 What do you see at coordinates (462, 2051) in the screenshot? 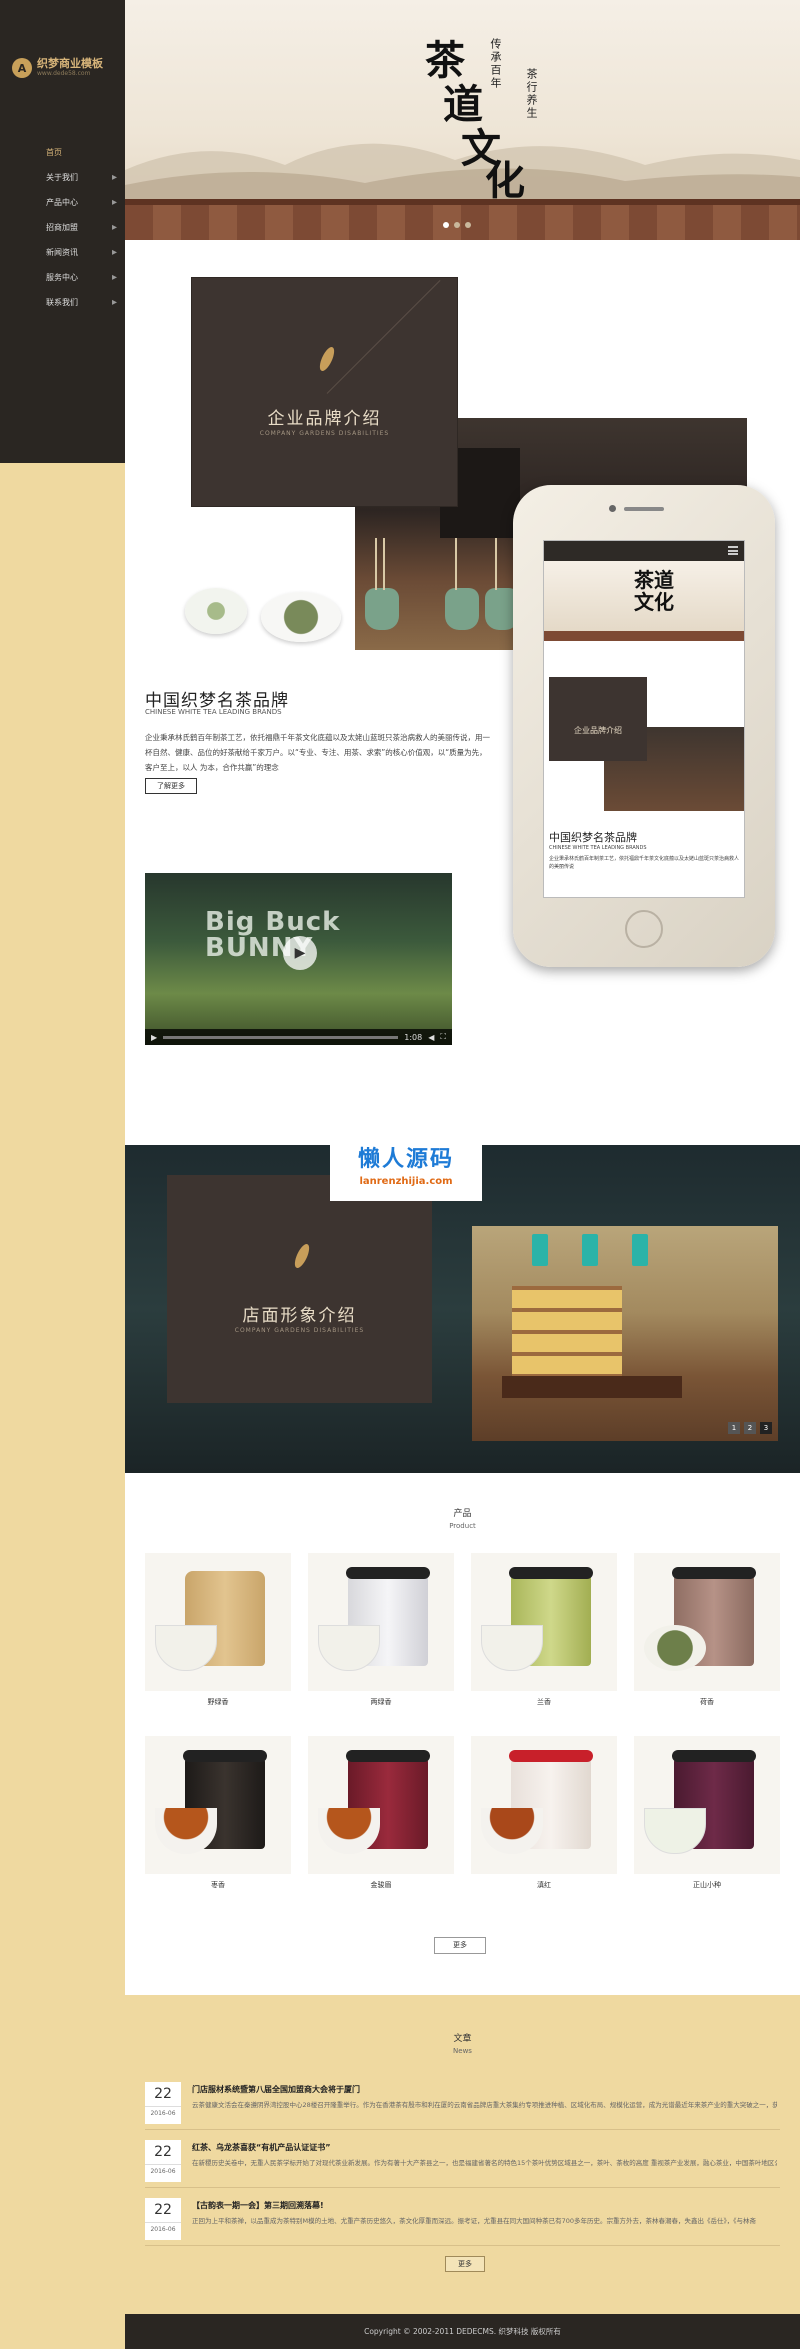
I see `news-subtitle: News` at bounding box center [462, 2051].